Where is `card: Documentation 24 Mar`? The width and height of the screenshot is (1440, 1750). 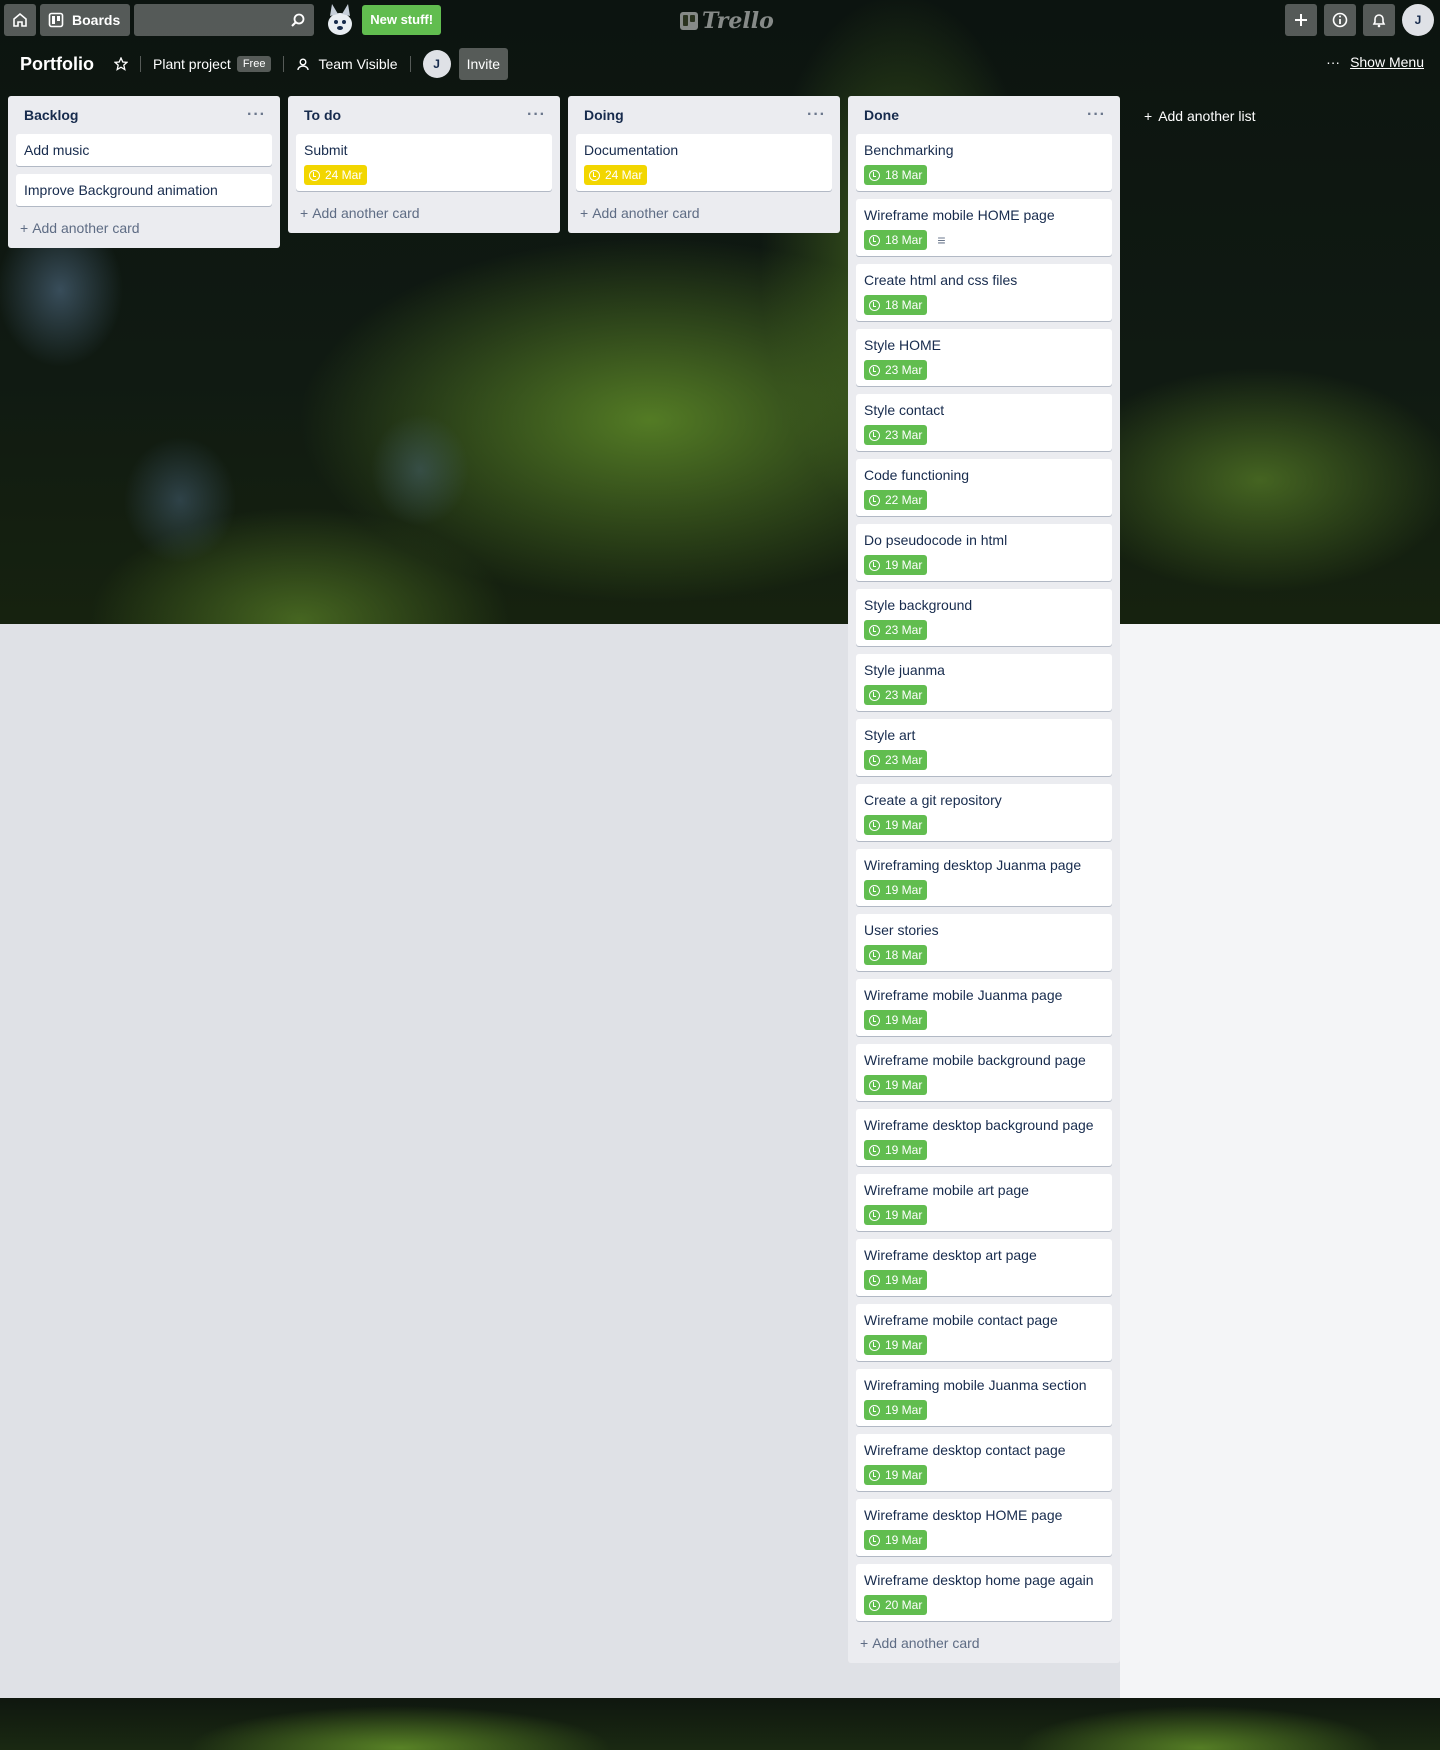
card: Documentation 24 Mar is located at coordinates (704, 162).